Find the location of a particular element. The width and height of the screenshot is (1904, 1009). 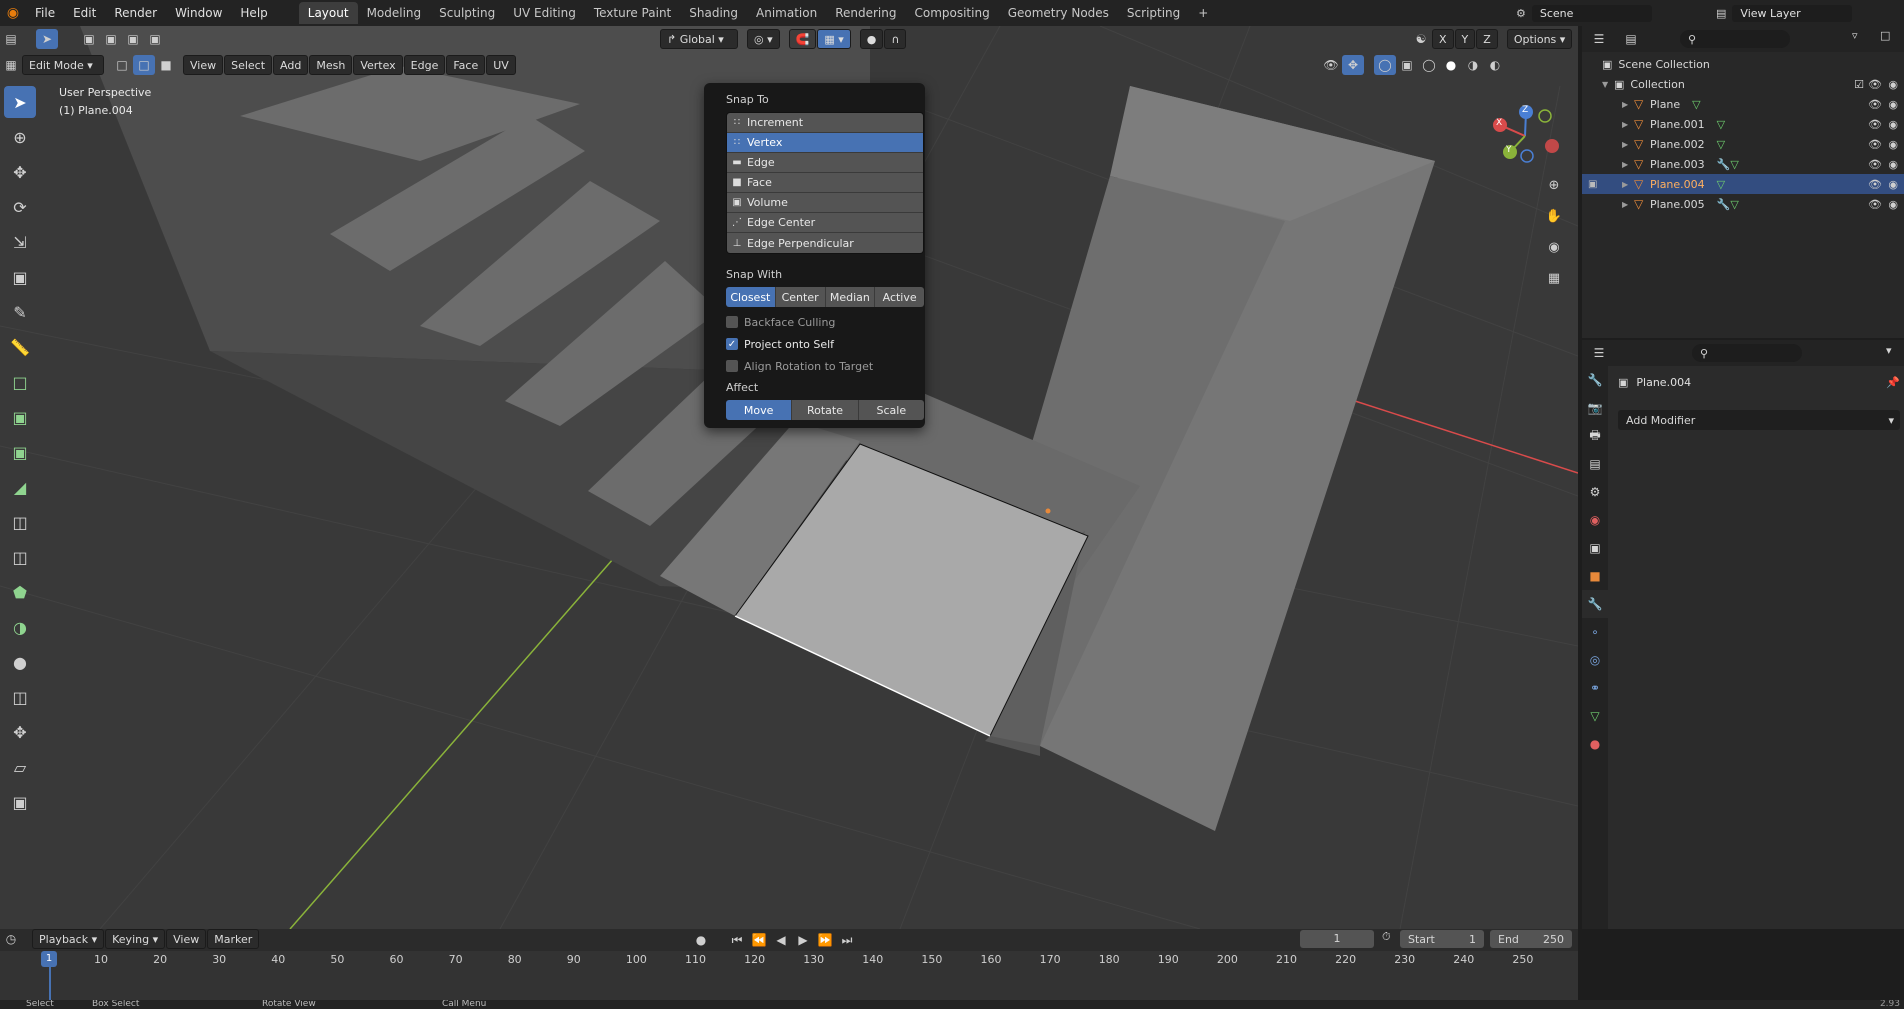

scene-name: Scene is located at coordinates (1591, 13).